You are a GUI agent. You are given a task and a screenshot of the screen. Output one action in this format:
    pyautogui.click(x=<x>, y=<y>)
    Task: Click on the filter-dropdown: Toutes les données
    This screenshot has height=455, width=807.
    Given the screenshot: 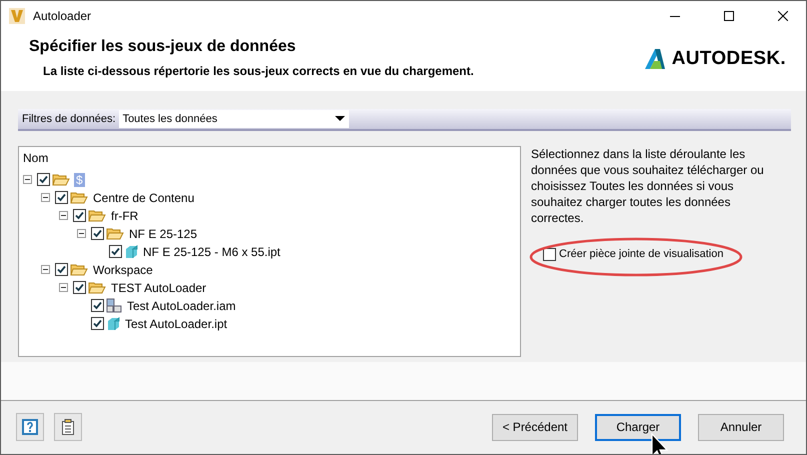 What is the action you would take?
    pyautogui.click(x=233, y=119)
    